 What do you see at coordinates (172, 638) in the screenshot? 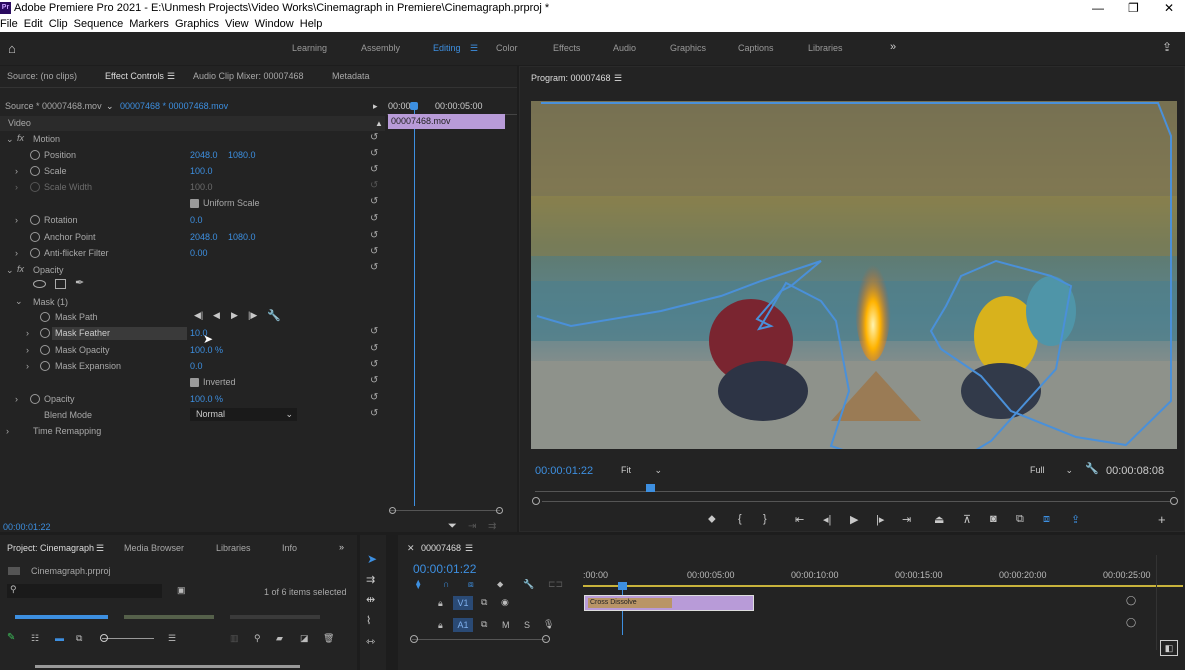
I see `sort-icon: ☰` at bounding box center [172, 638].